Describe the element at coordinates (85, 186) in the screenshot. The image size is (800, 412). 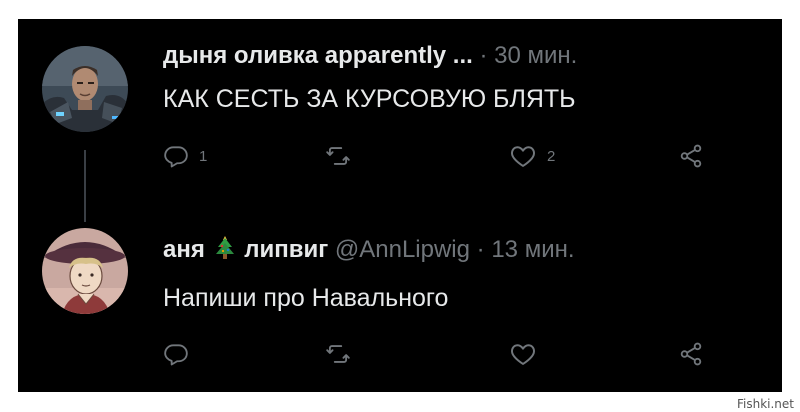
I see `thread-connector-line` at that location.